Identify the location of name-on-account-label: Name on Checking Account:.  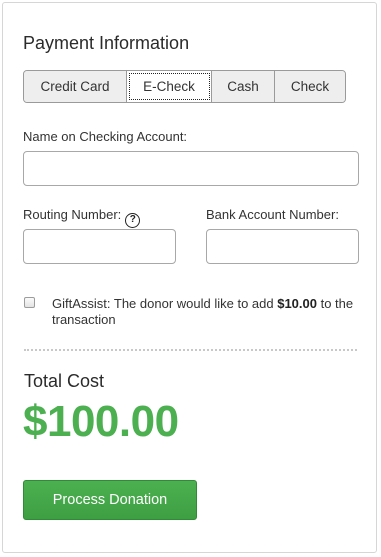
(105, 136).